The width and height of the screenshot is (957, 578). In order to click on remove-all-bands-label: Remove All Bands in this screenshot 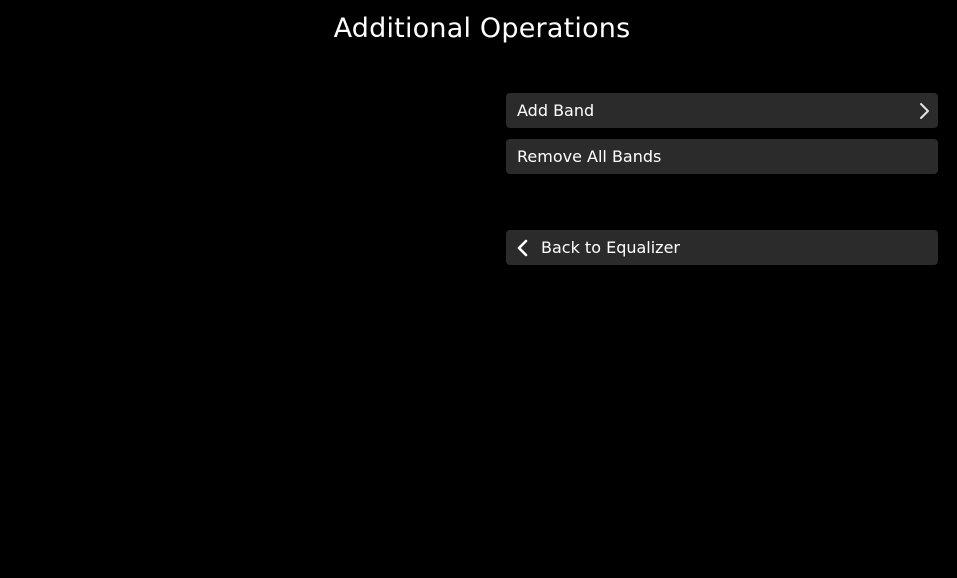, I will do `click(589, 156)`.